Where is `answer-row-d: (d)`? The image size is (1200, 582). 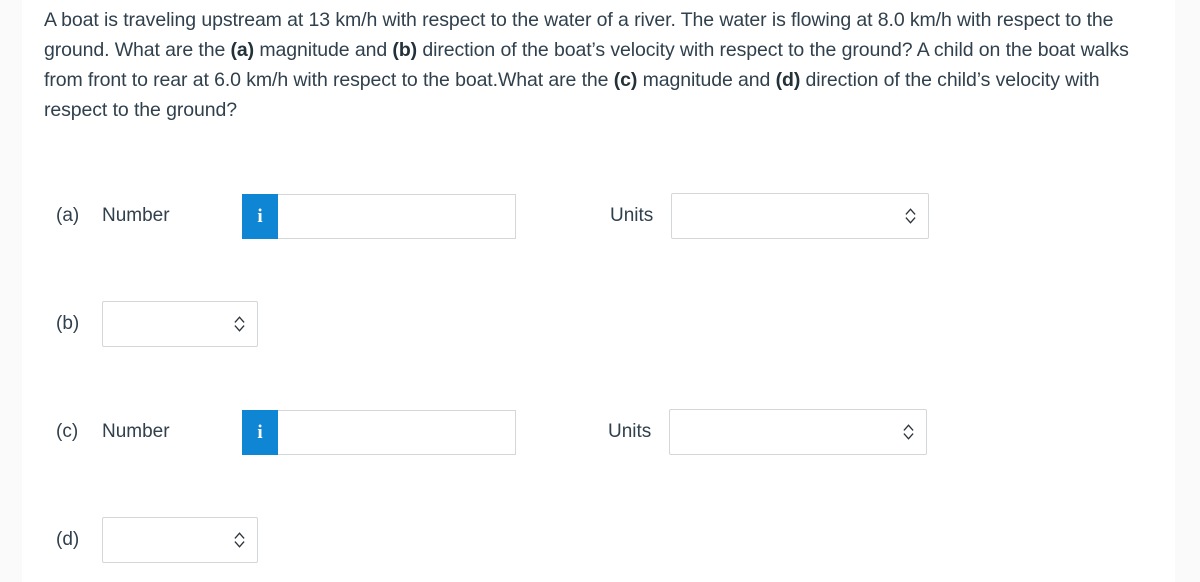
answer-row-d: (d) is located at coordinates (157, 540).